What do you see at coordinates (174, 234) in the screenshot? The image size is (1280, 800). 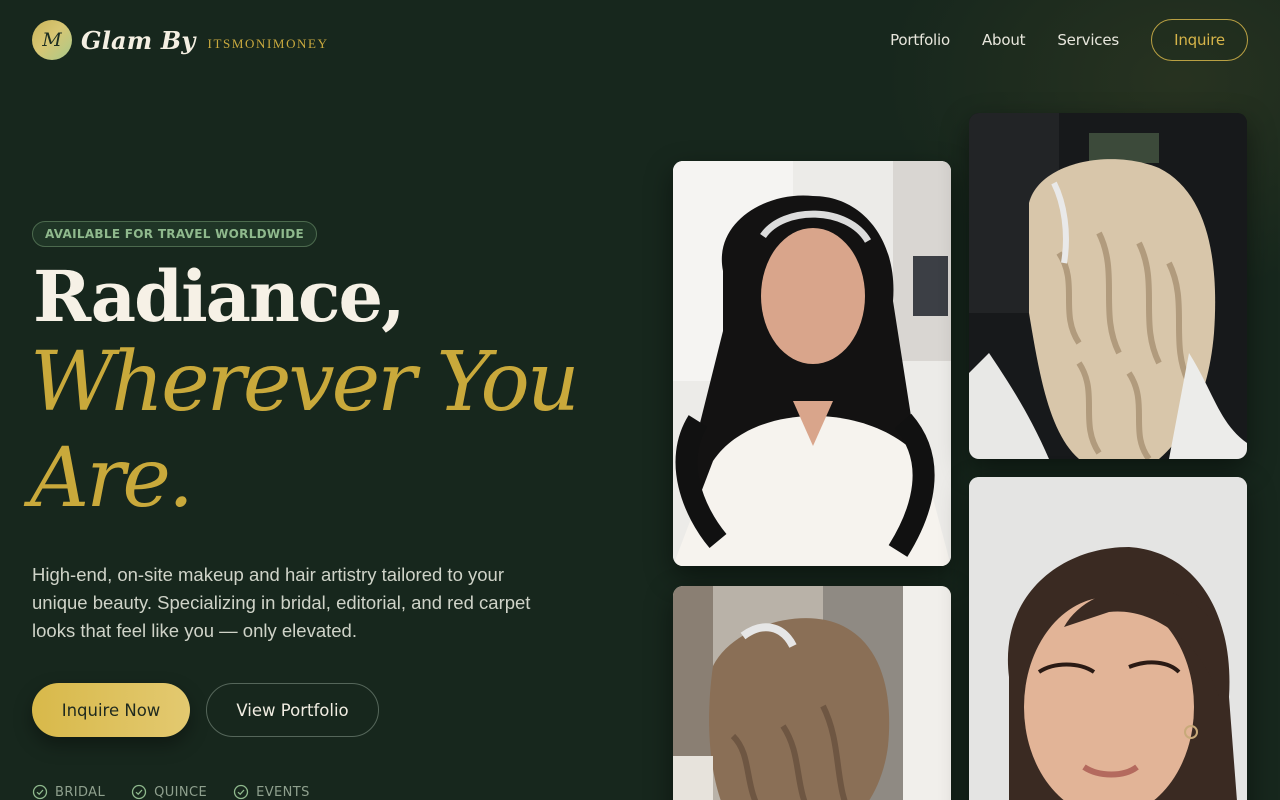 I see `travel-badge: AVAILABLE FOR TRAVEL WORLDWIDE` at bounding box center [174, 234].